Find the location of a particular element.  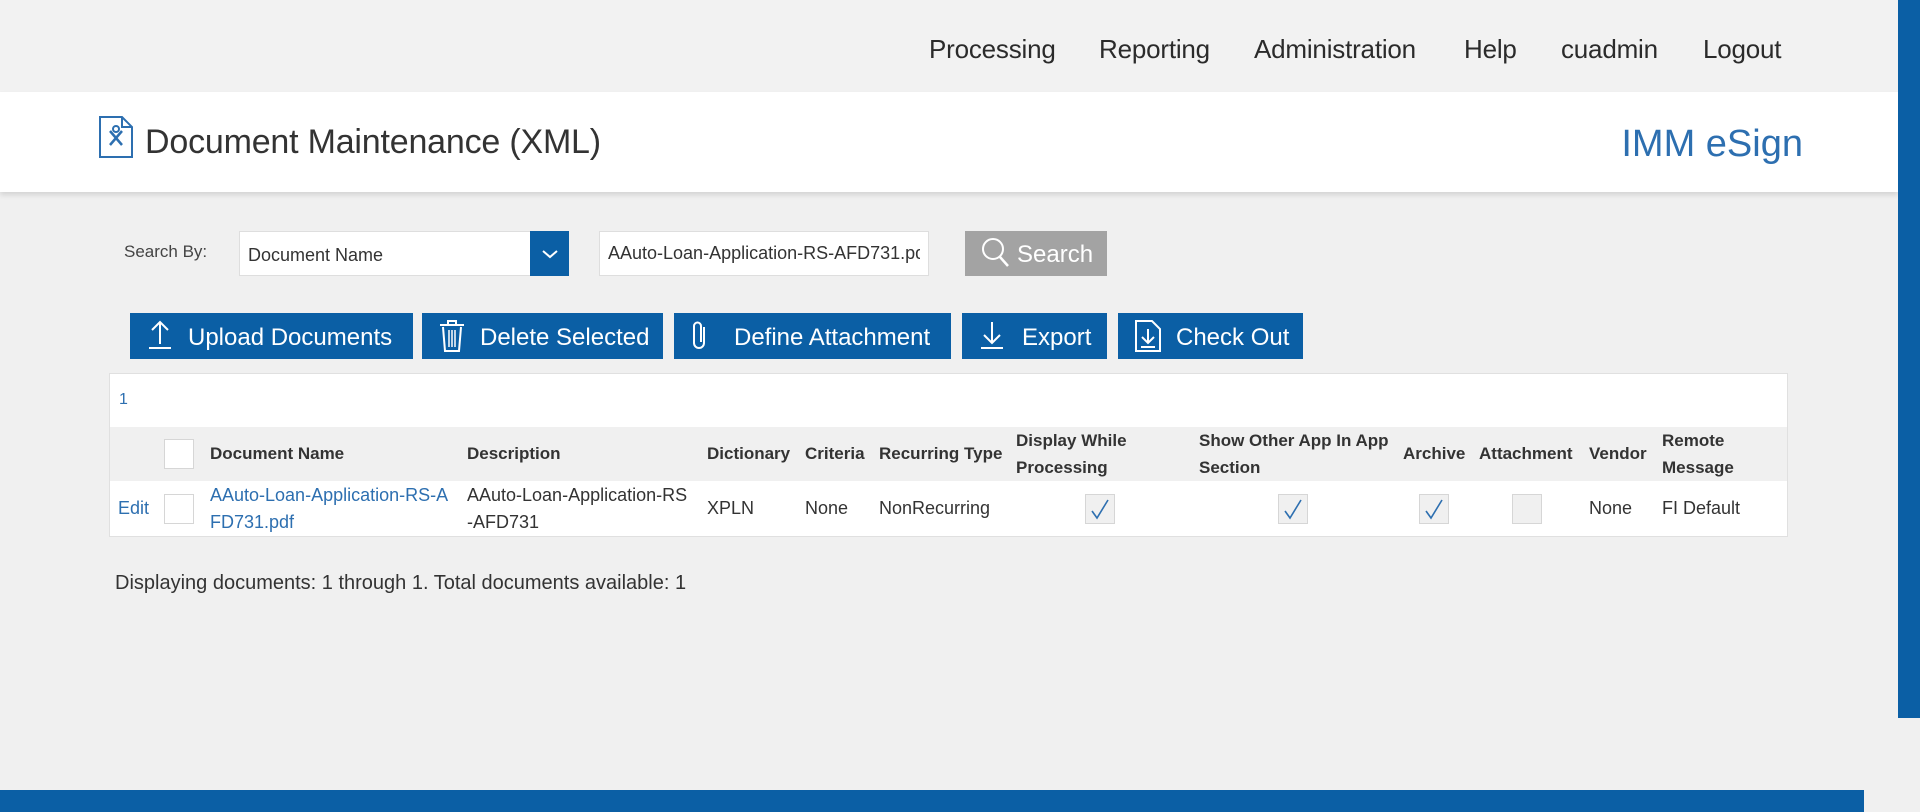

select-all-checkbox is located at coordinates (179, 454).